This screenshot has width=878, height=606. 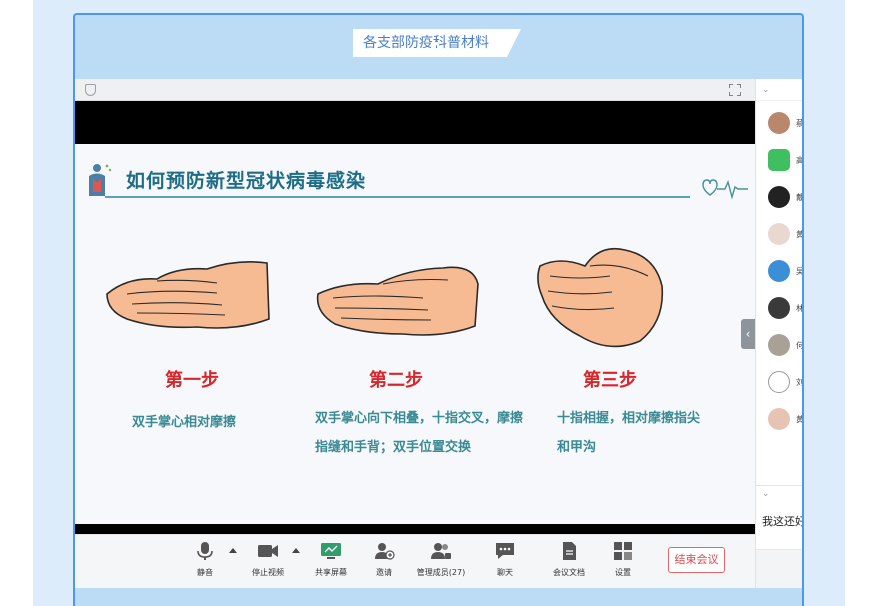 I want to click on participant-label: 蔡, so click(x=799, y=123).